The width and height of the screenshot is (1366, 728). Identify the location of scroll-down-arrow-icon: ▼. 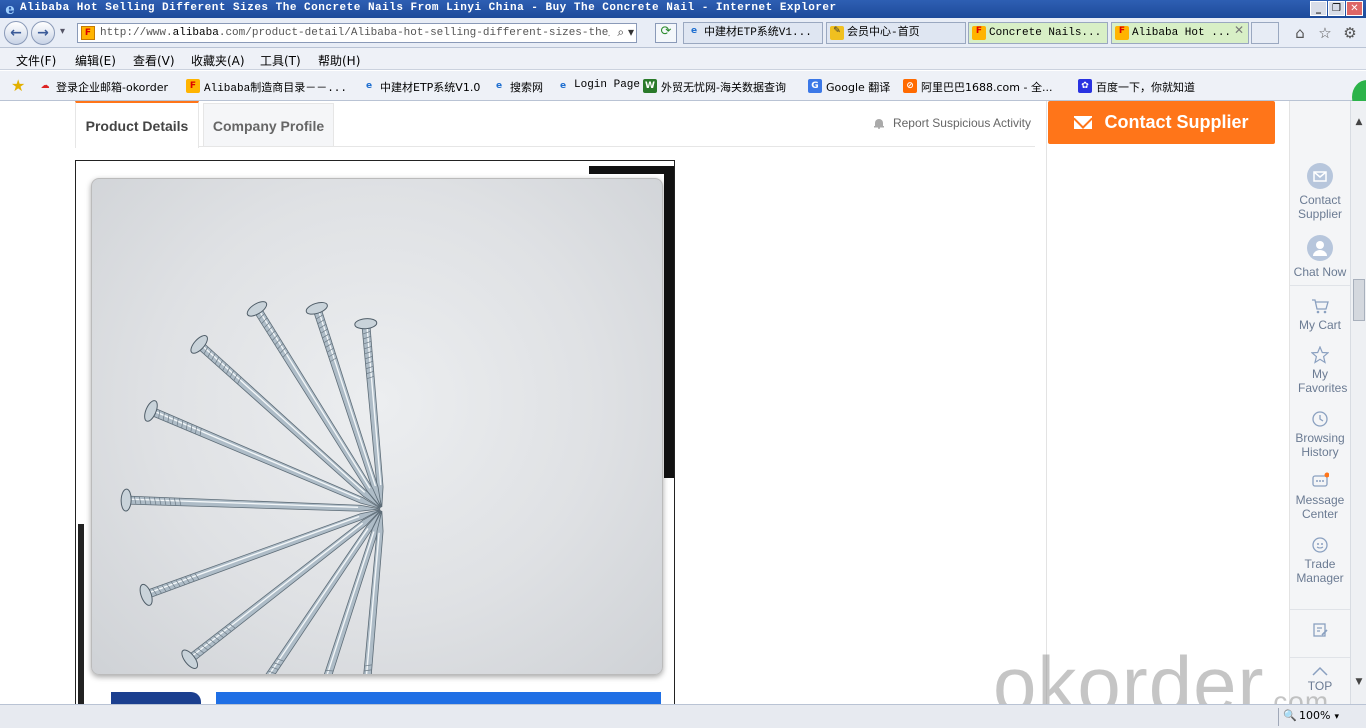
(1359, 683).